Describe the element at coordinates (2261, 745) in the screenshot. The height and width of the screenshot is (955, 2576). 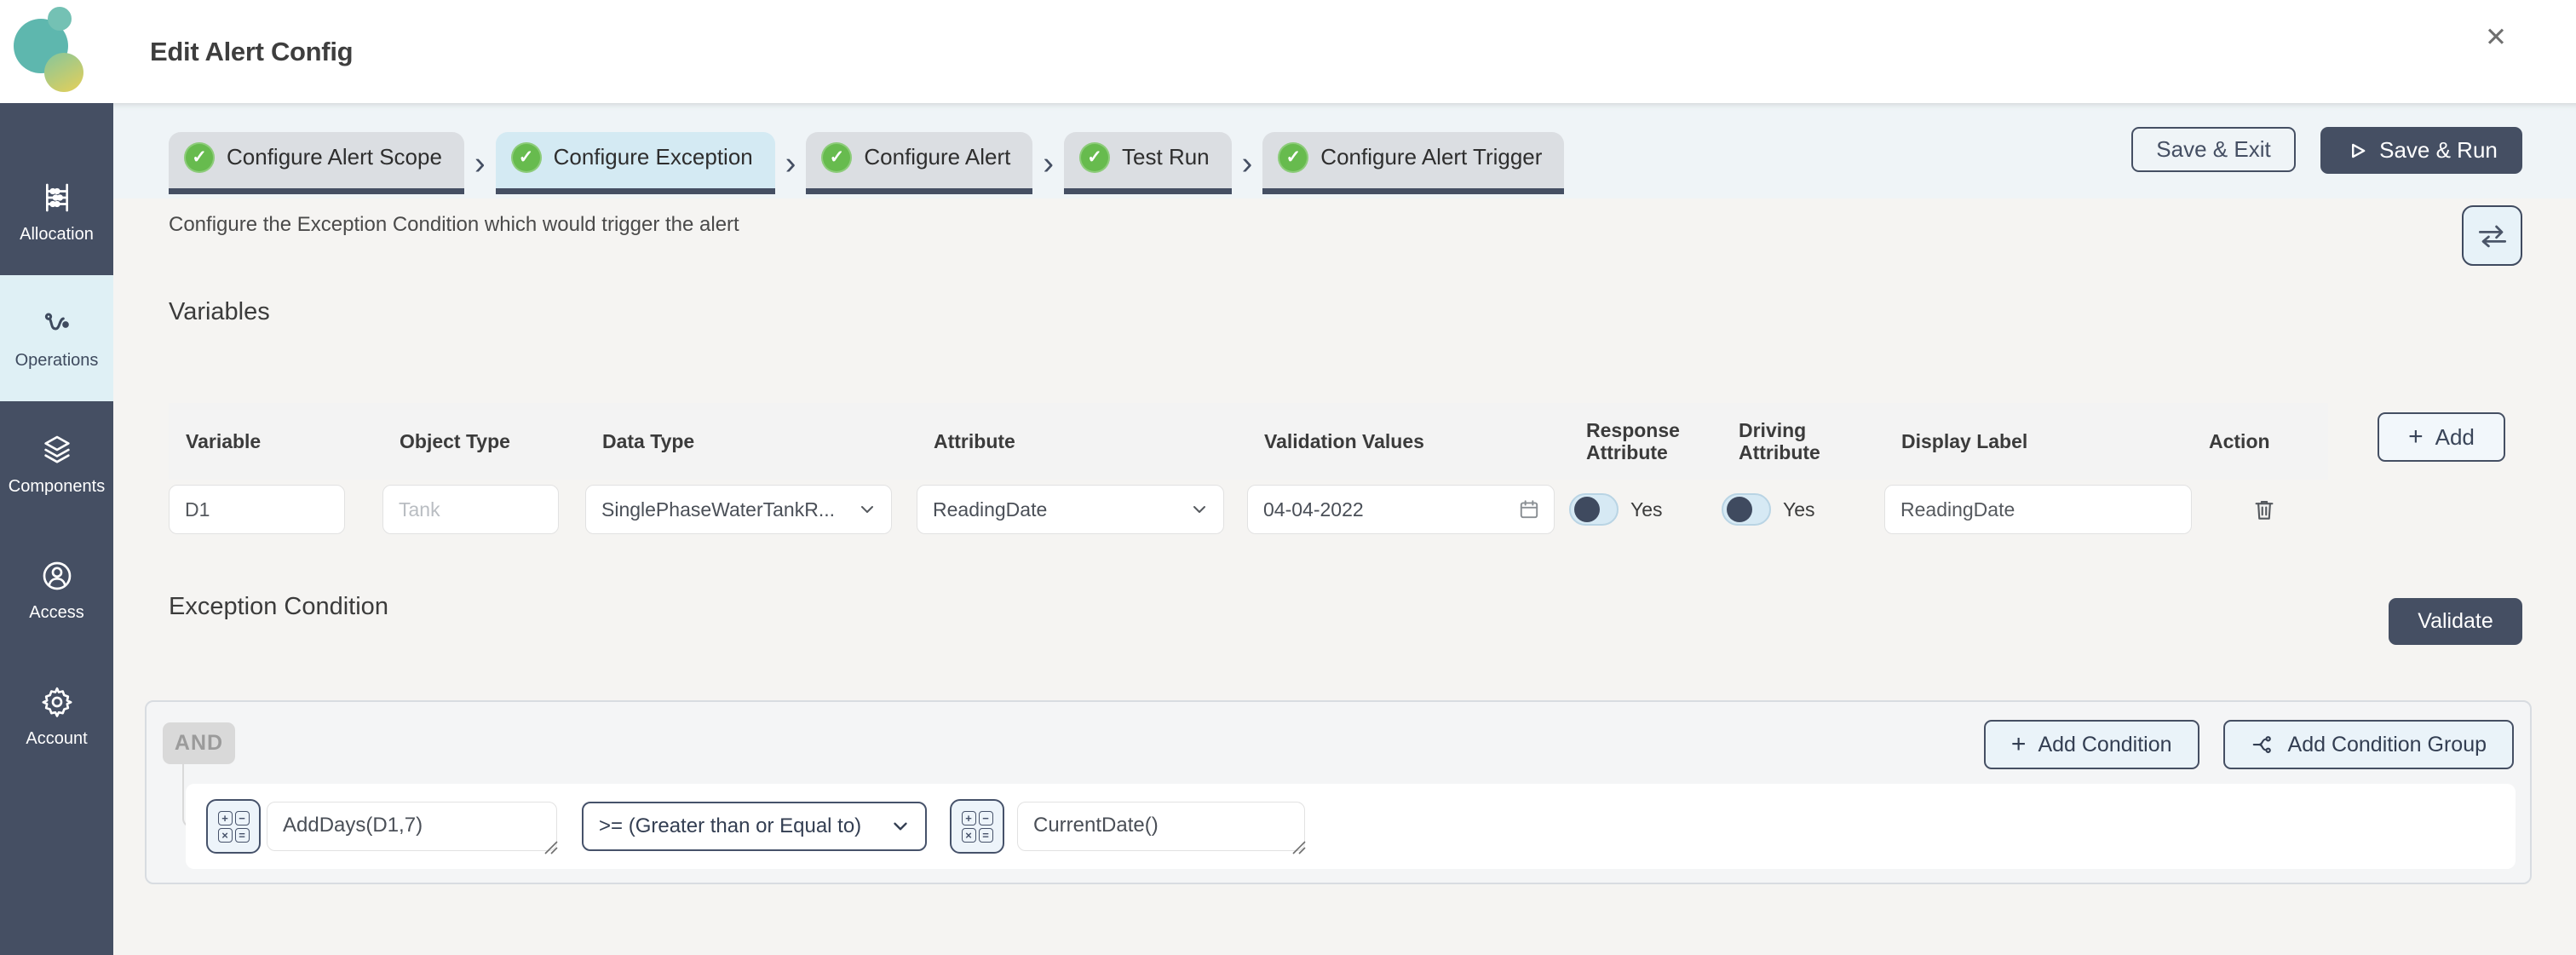
I see `branch-icon` at that location.